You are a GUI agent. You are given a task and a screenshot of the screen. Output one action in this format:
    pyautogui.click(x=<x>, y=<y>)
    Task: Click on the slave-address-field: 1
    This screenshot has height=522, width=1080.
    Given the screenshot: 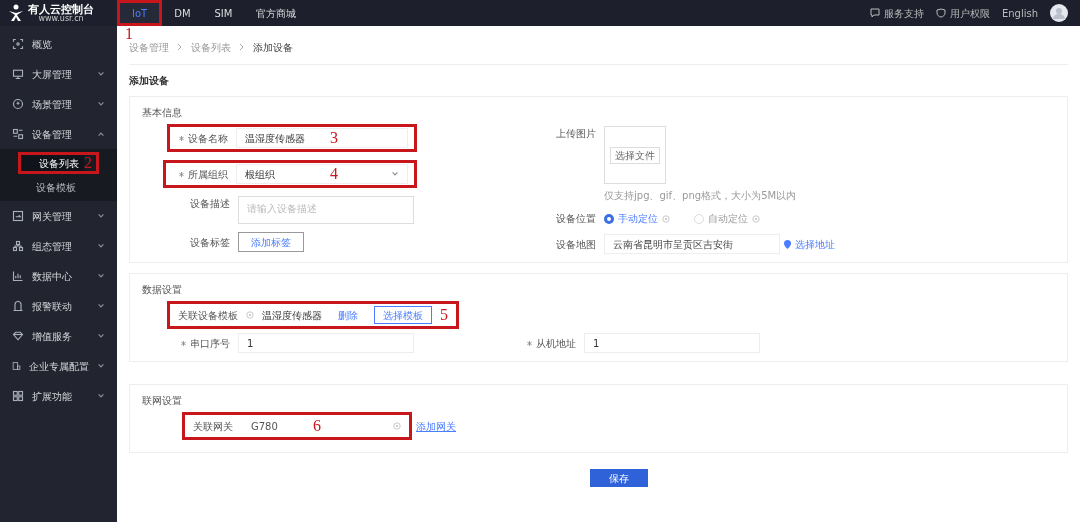 What is the action you would take?
    pyautogui.click(x=672, y=343)
    